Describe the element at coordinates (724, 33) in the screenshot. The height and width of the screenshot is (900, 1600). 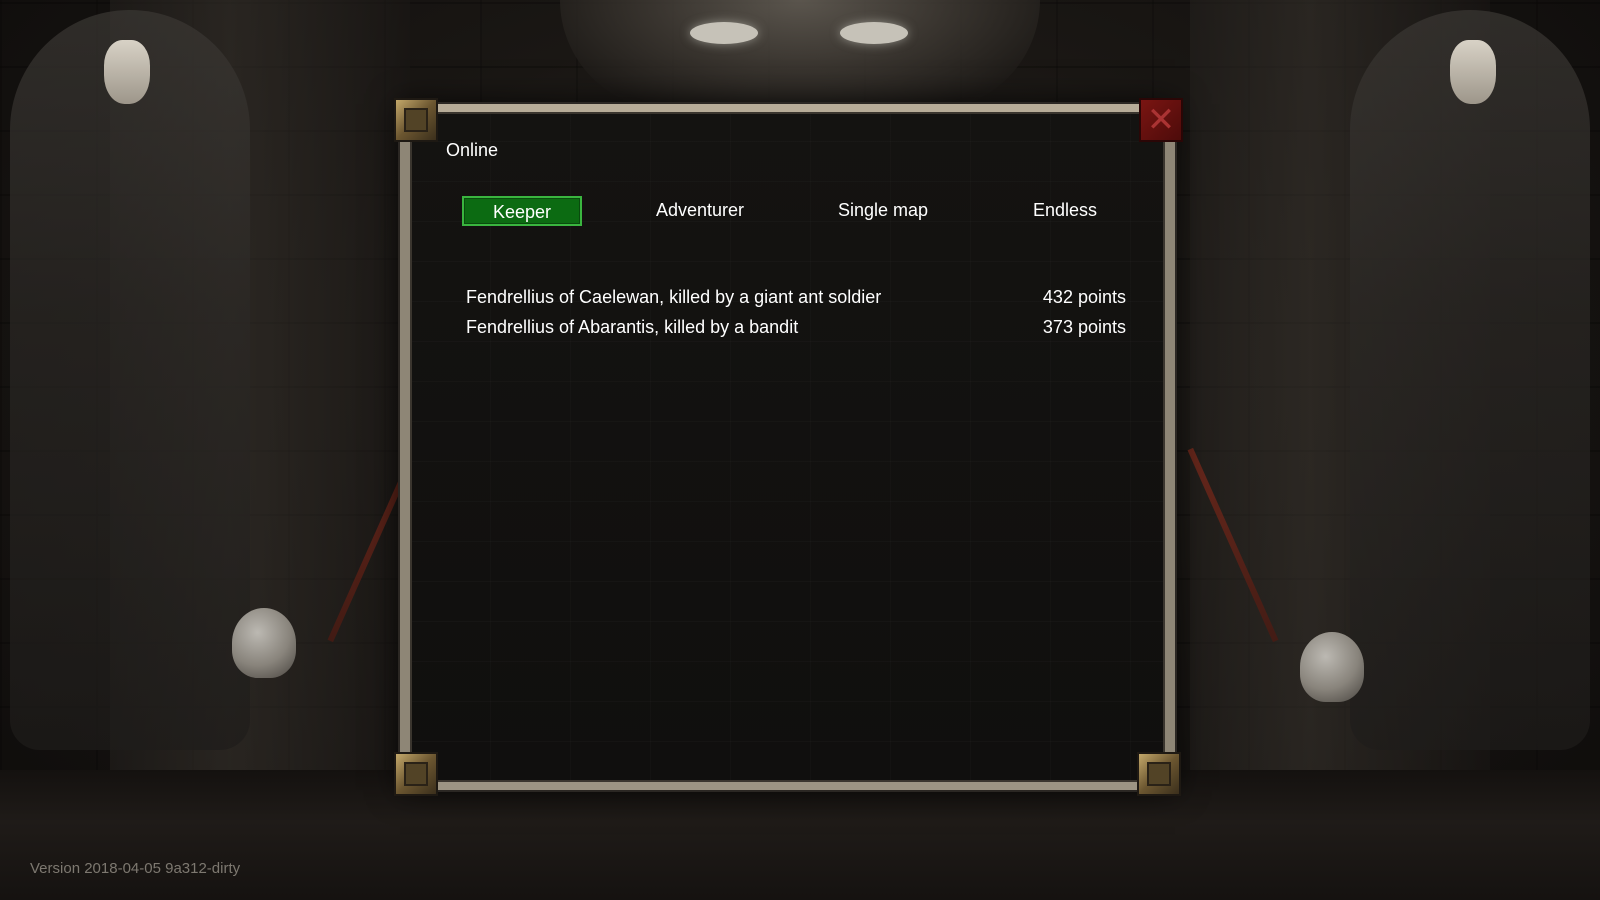
I see `mask-eye-left` at that location.